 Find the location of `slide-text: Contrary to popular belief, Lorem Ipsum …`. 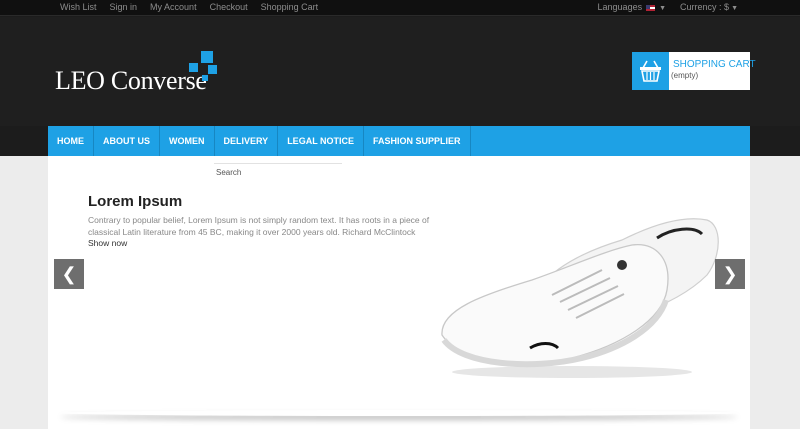

slide-text: Contrary to popular belief, Lorem Ipsum … is located at coordinates (259, 226).